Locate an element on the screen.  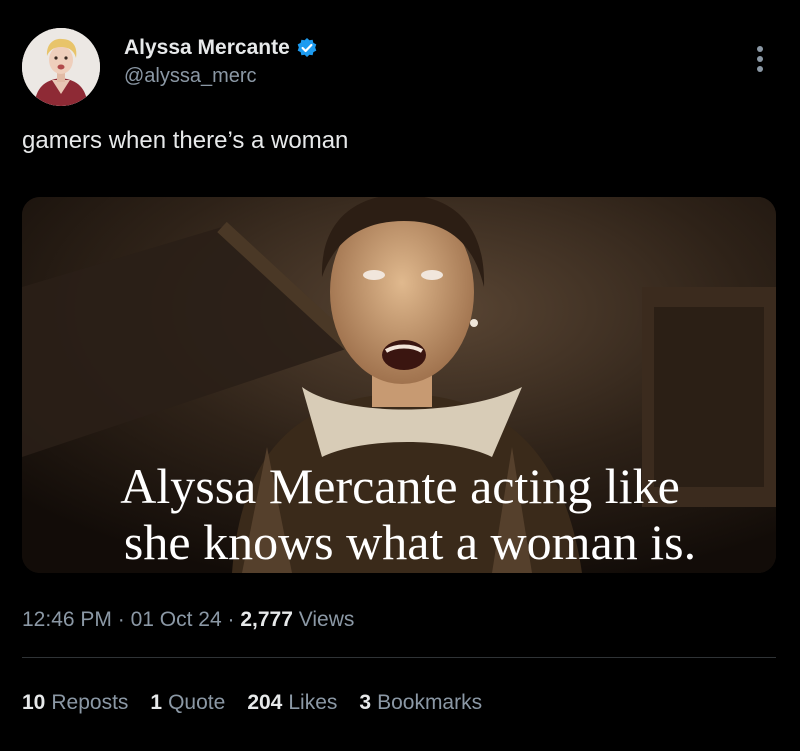
likes-label: Likes is located at coordinates (313, 702).